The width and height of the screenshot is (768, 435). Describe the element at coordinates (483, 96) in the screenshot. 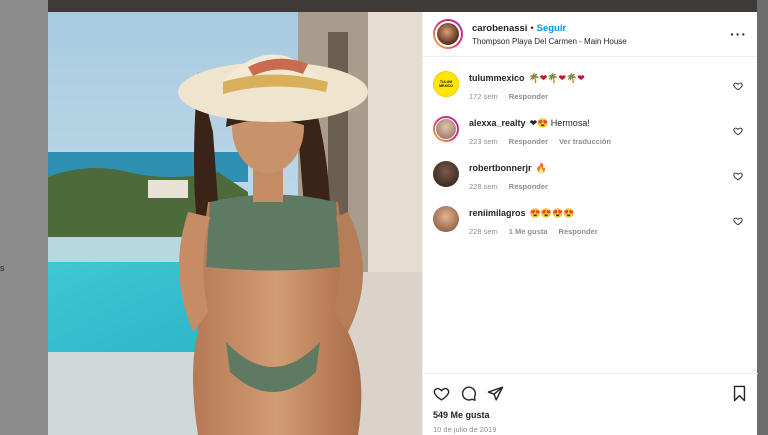

I see `comment-time: 172 sem` at that location.